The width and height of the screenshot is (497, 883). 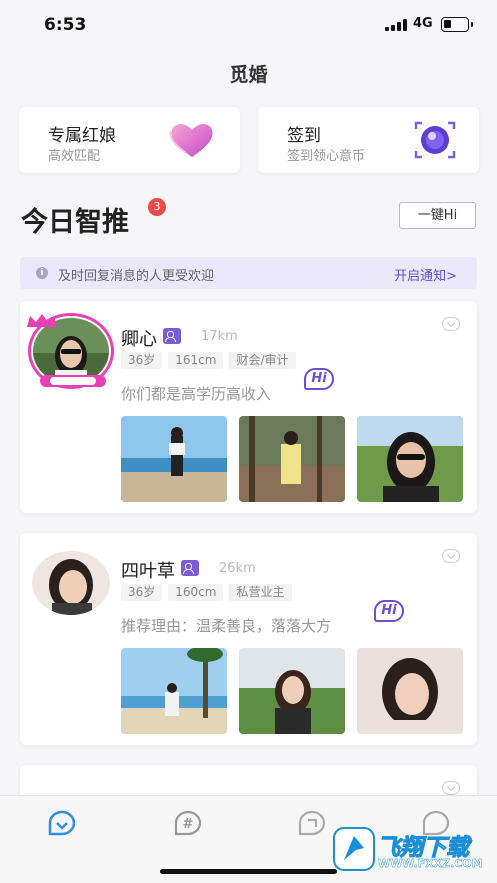 I want to click on checkin-title: 签到, so click(x=304, y=136).